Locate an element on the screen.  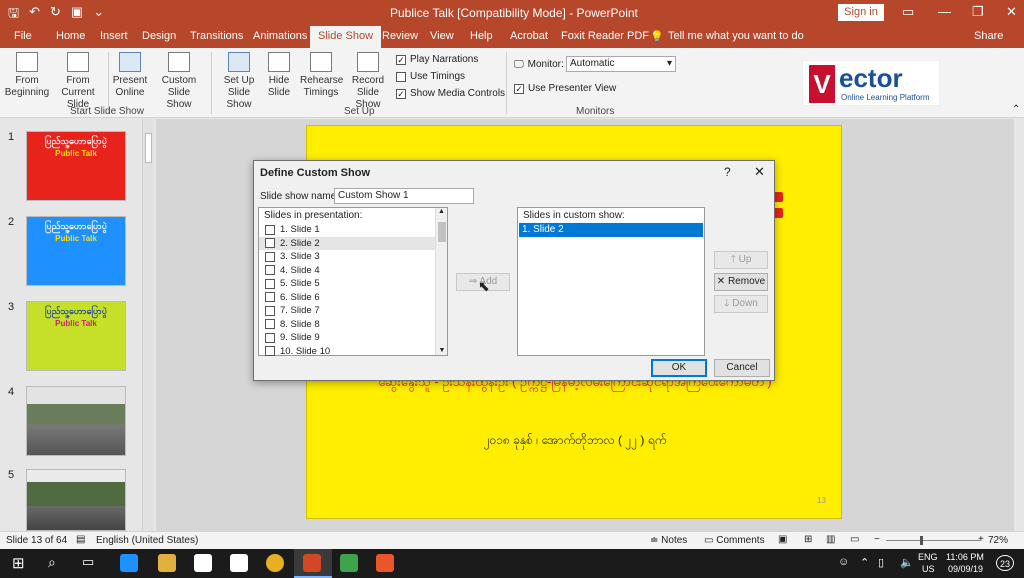
tab-help: Help is located at coordinates (481, 36).